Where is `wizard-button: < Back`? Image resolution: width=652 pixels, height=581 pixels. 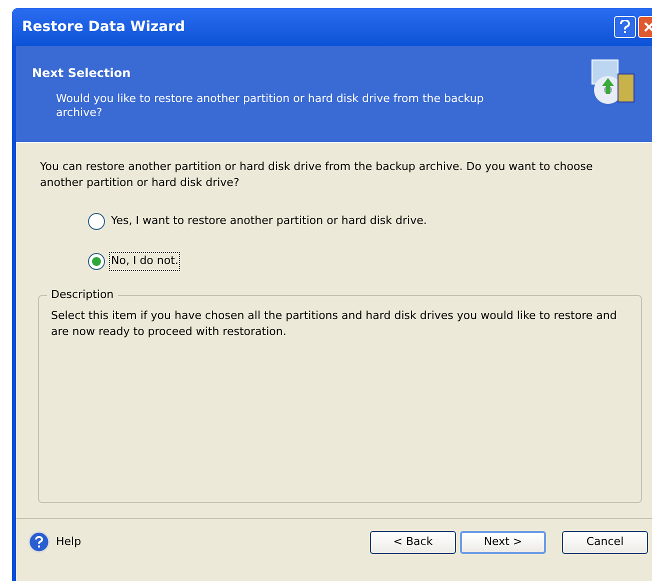 wizard-button: < Back is located at coordinates (413, 542).